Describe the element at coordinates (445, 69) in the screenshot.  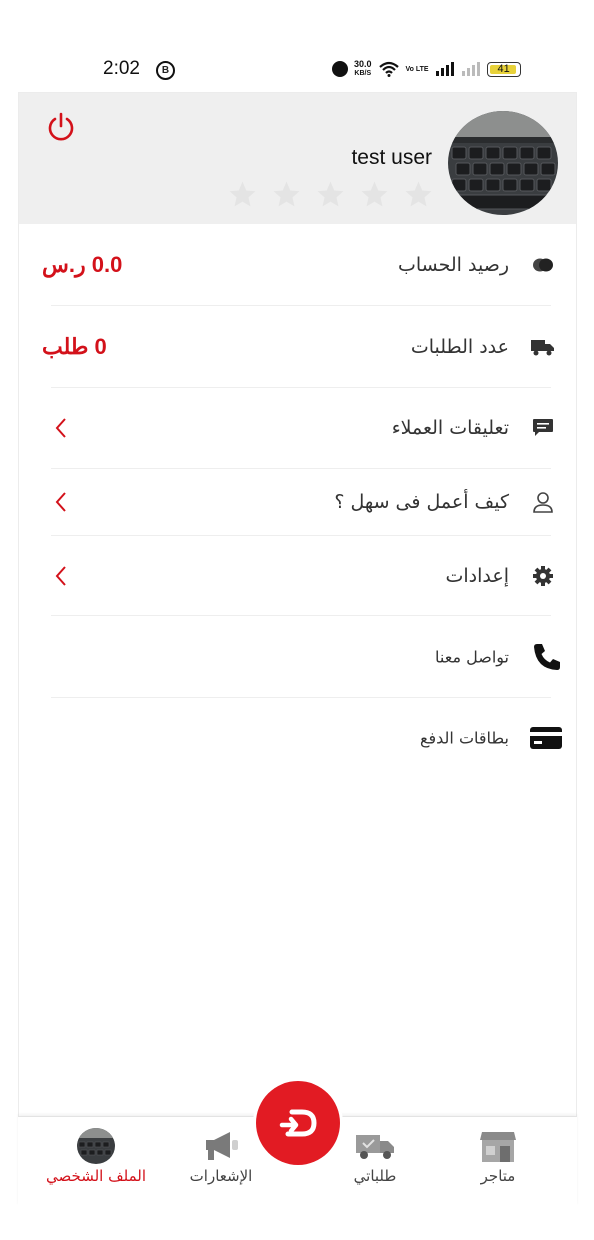
I see `signal-icon` at that location.